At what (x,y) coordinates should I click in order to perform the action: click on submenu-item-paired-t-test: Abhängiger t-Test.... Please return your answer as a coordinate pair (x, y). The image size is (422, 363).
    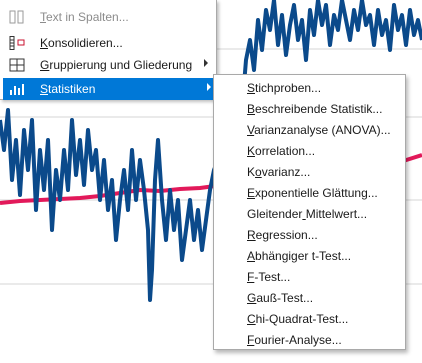
    Looking at the image, I should click on (299, 256).